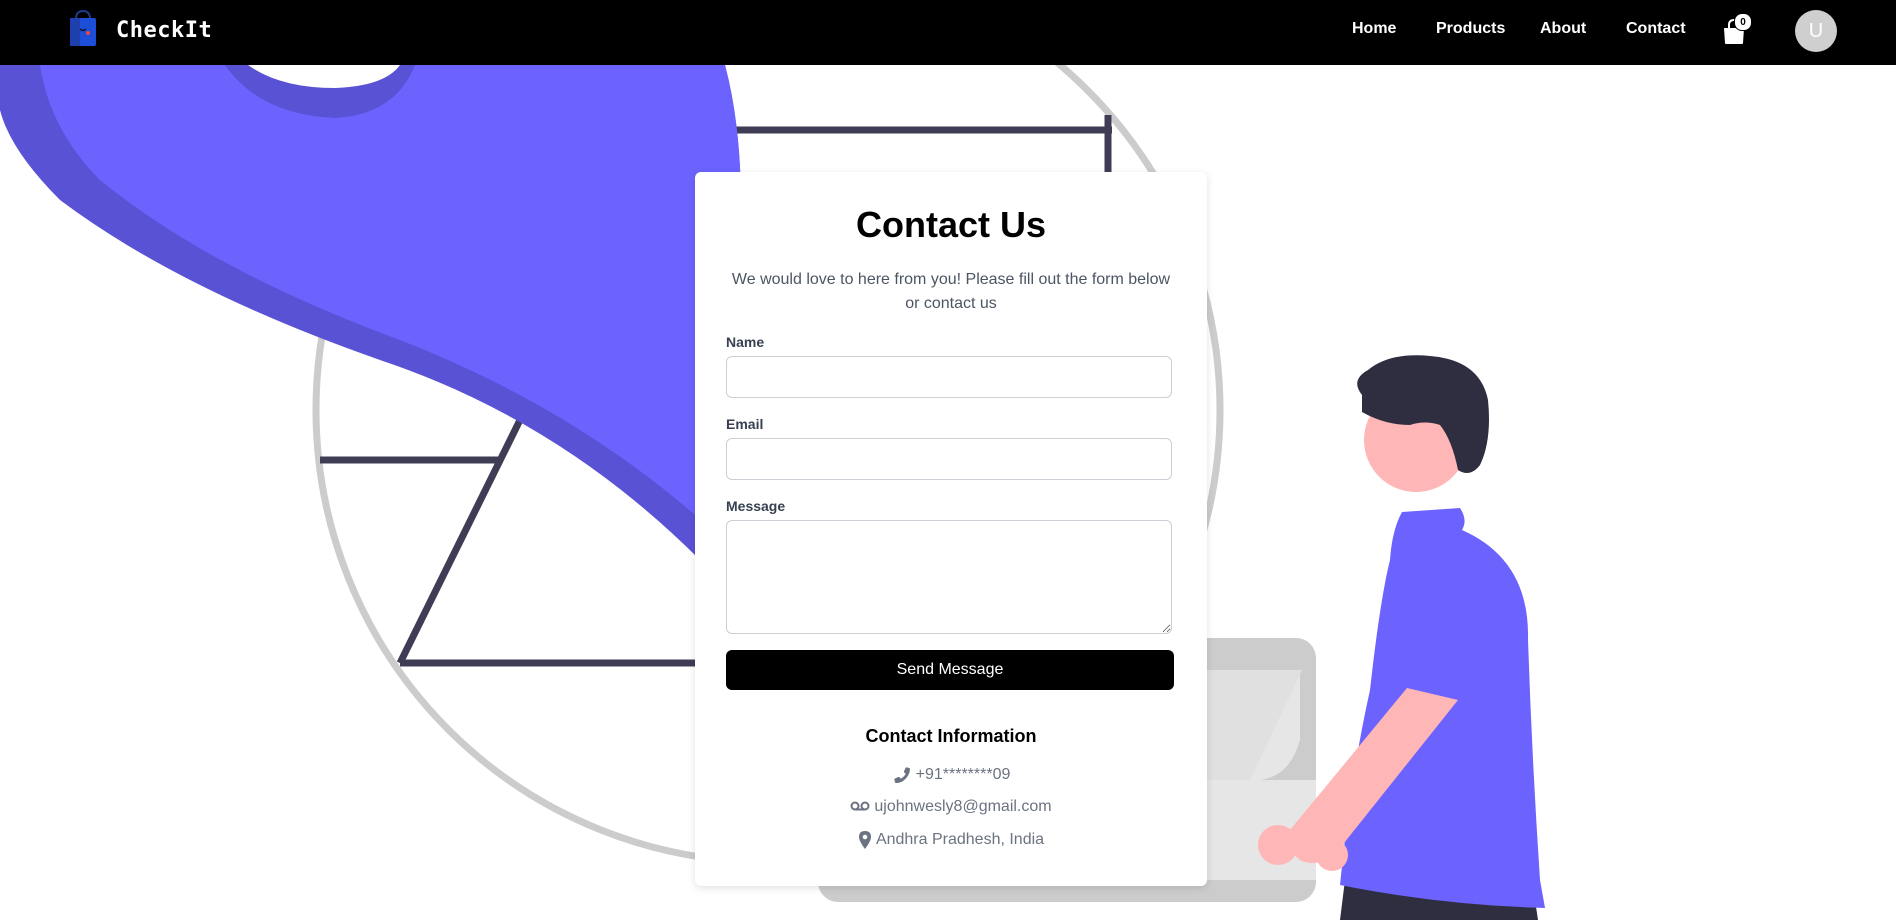 The height and width of the screenshot is (920, 1896). I want to click on top-navbar: CheckIt Home Products About Contact 0 U, so click(948, 32).